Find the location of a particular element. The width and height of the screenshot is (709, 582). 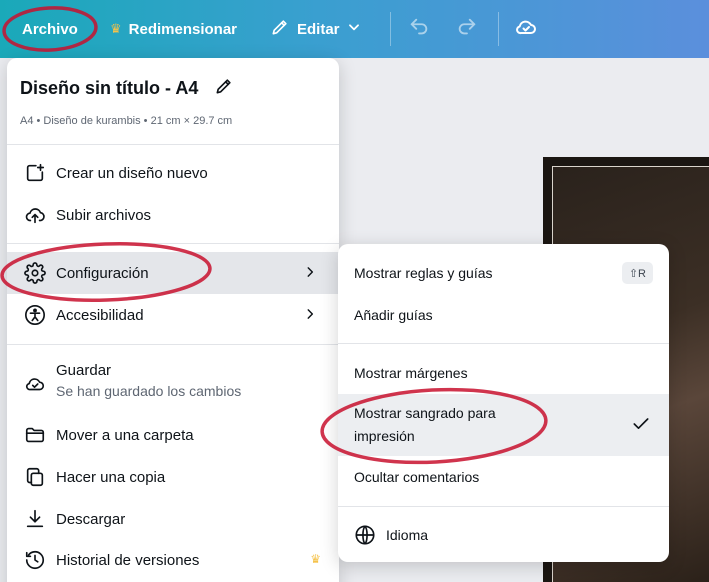

hide-comments-item: Ocultar comentarios is located at coordinates (503, 477).